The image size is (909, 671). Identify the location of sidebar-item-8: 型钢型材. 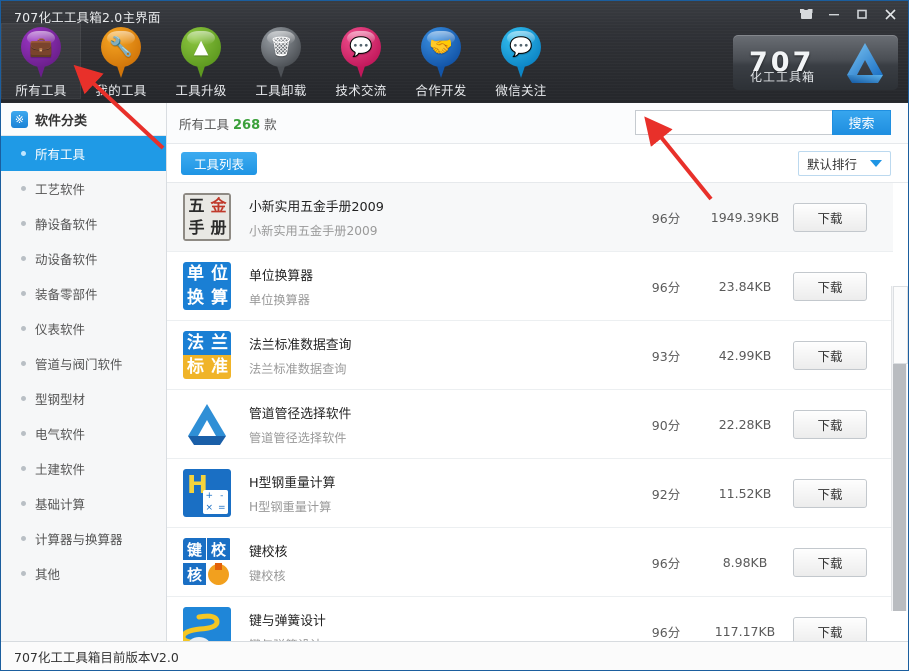
(83, 398).